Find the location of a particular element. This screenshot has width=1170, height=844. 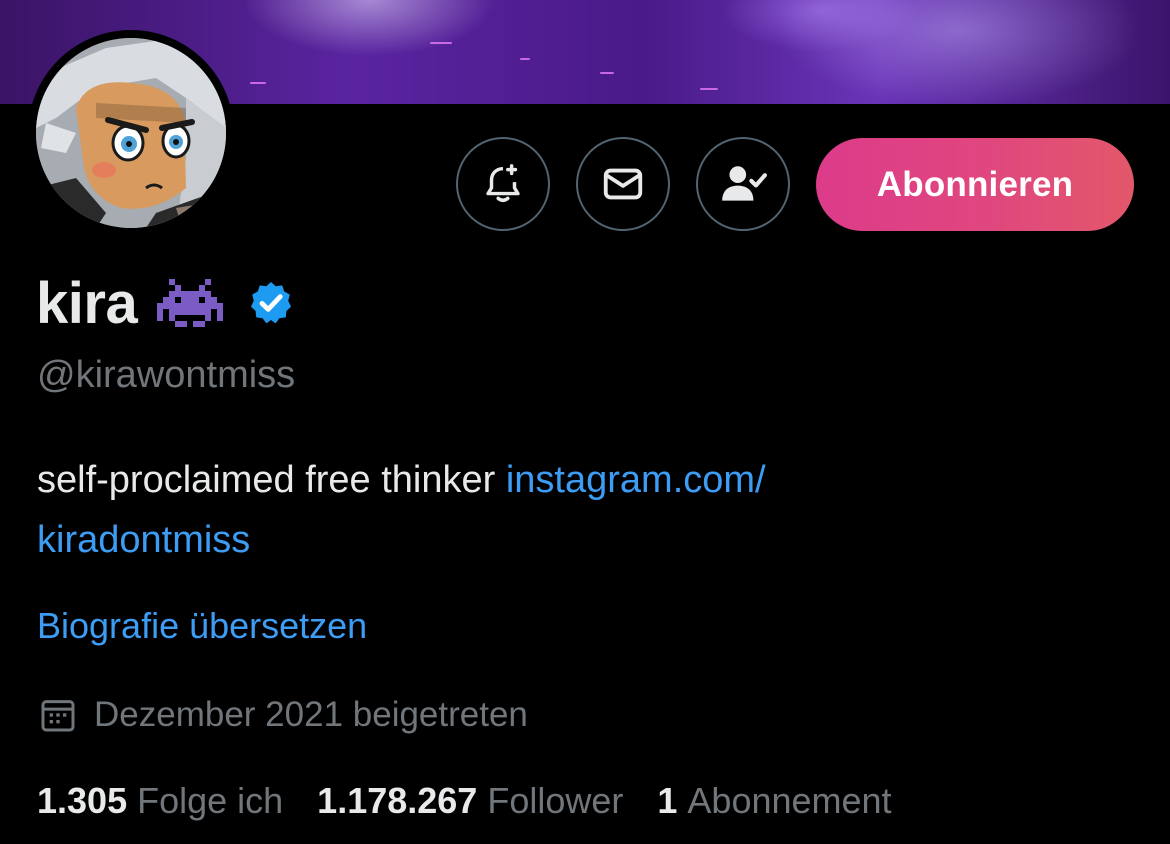

subscribe-button: Abonnieren is located at coordinates (975, 184).